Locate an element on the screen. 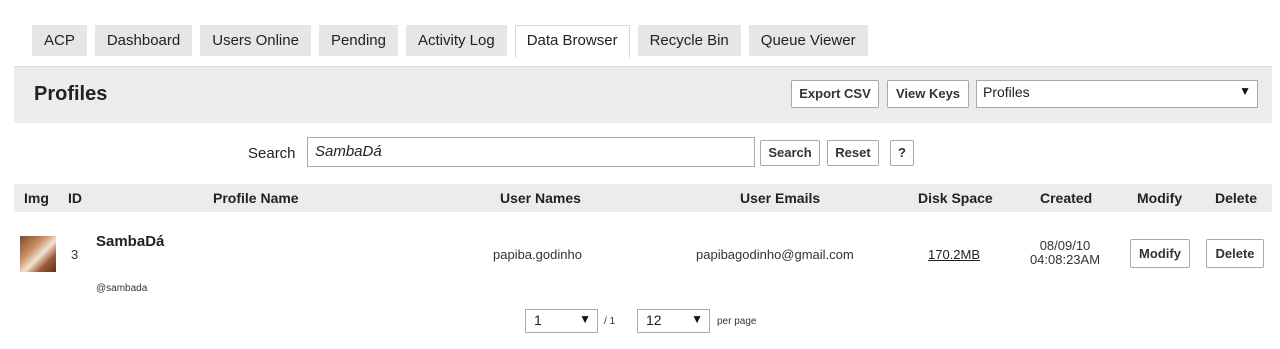  page-dropdown-arrow-icon: ▼ is located at coordinates (585, 319).